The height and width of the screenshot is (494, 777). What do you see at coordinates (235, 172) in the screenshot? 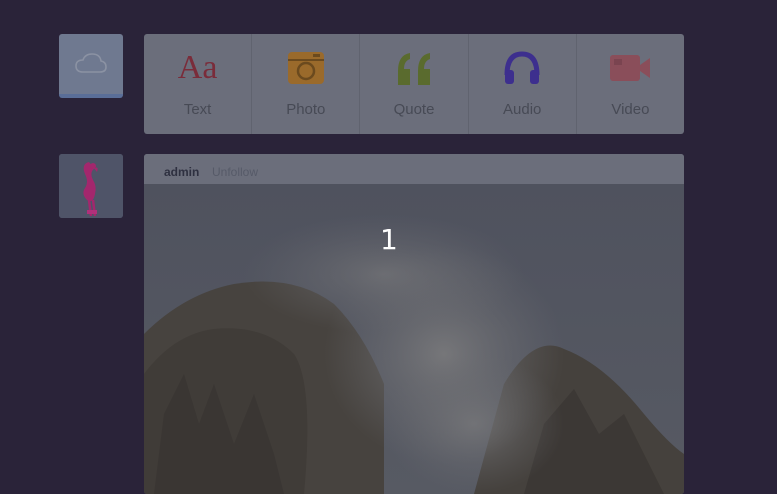
I see `unfollow-link: Unfollow` at bounding box center [235, 172].